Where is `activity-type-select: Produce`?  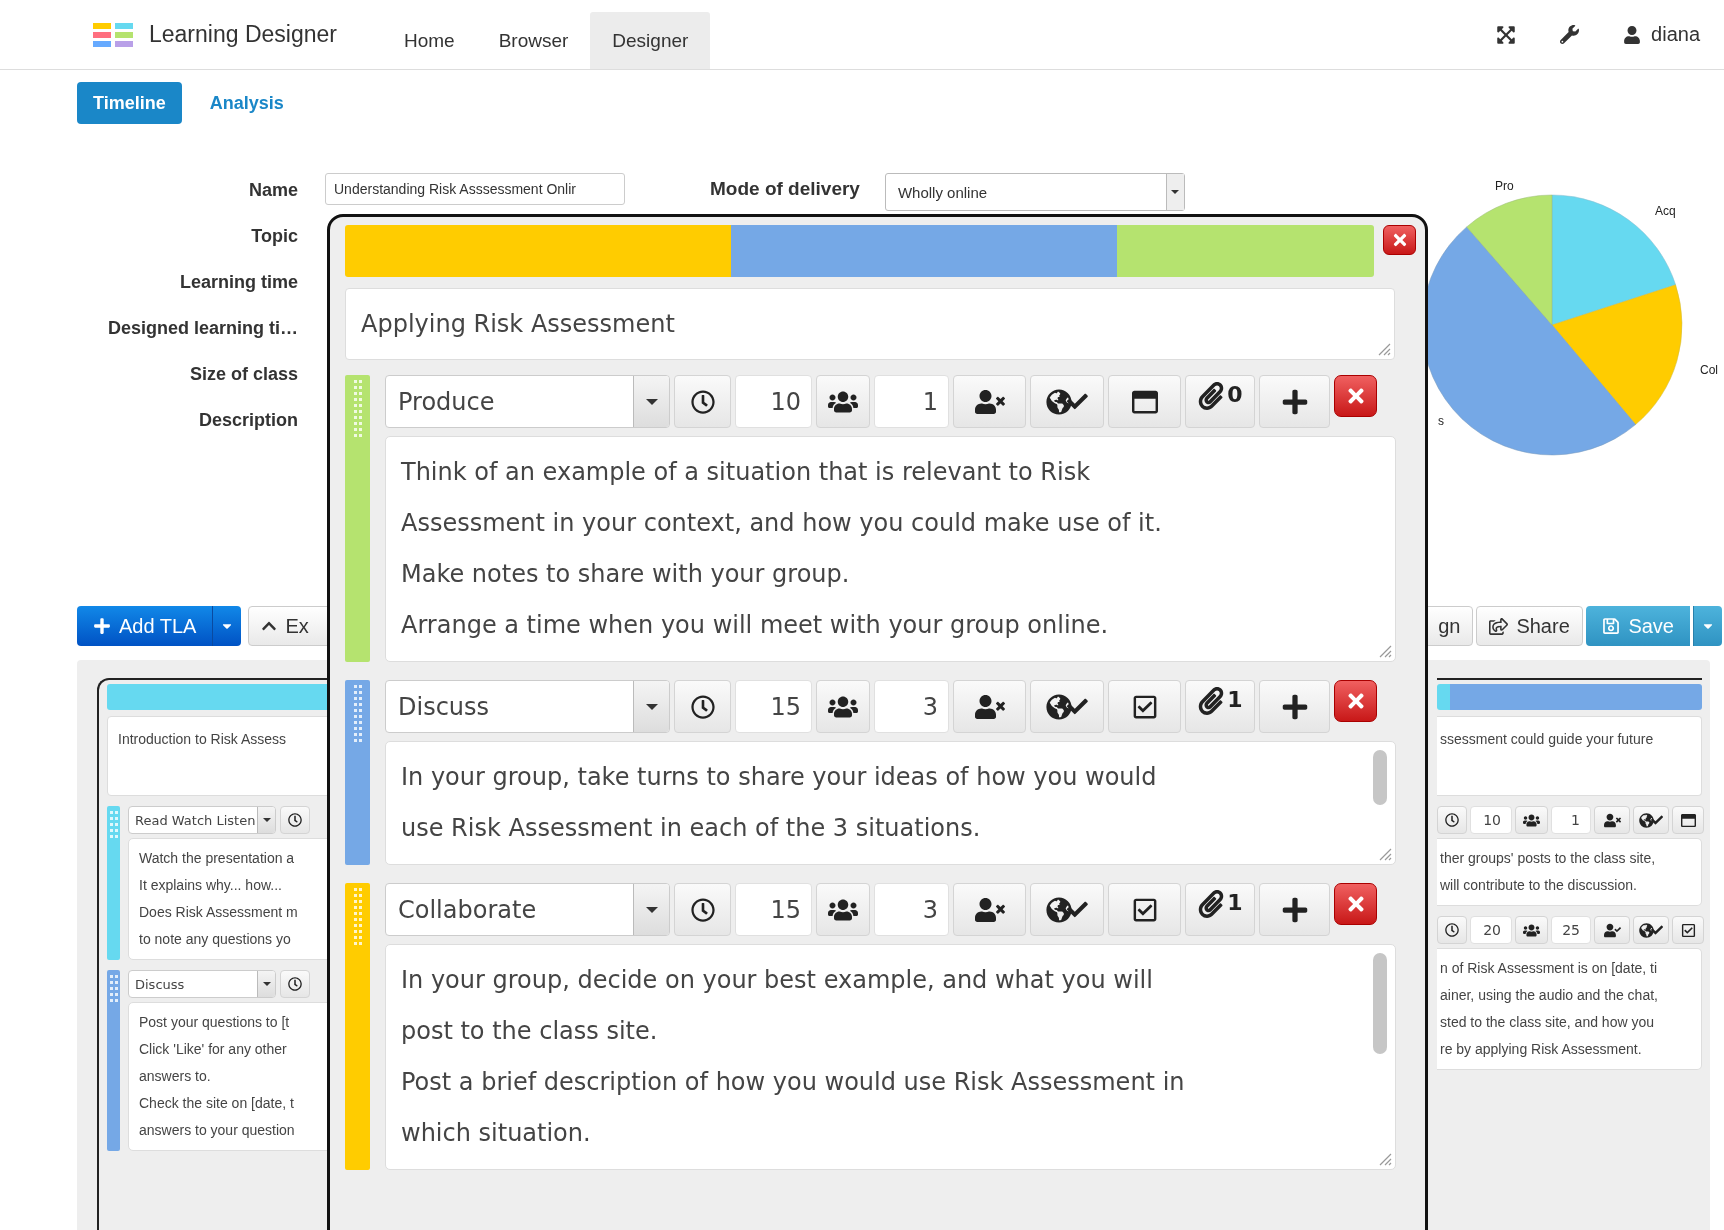
activity-type-select: Produce is located at coordinates (527, 401).